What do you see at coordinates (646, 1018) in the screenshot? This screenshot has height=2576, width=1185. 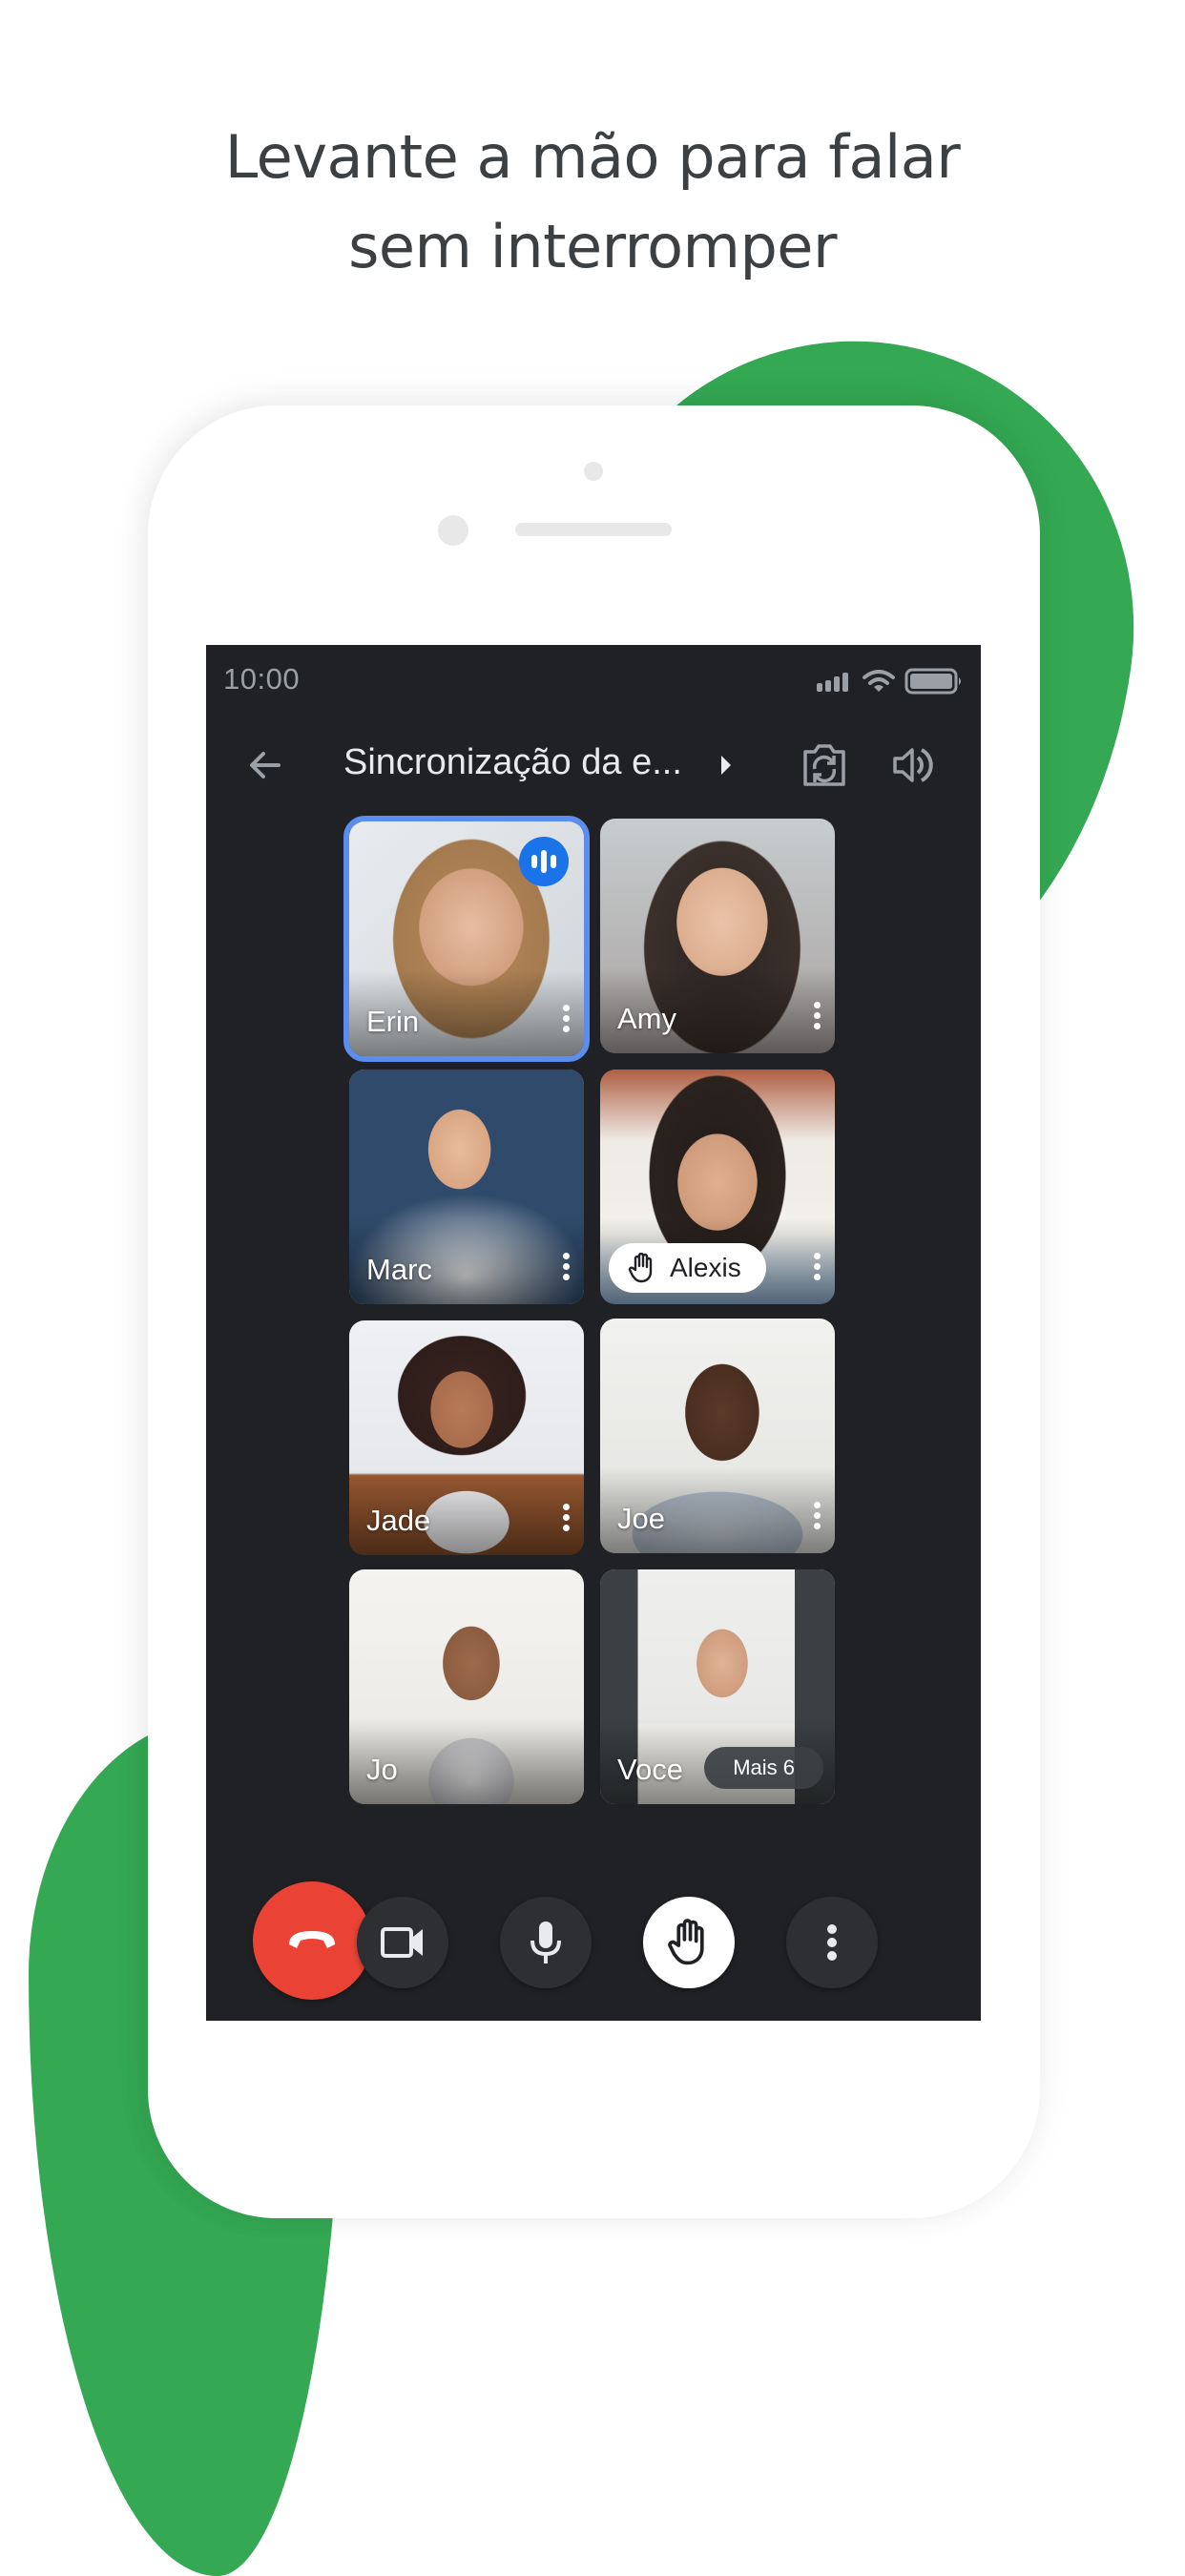 I see `participant-name: Amy` at bounding box center [646, 1018].